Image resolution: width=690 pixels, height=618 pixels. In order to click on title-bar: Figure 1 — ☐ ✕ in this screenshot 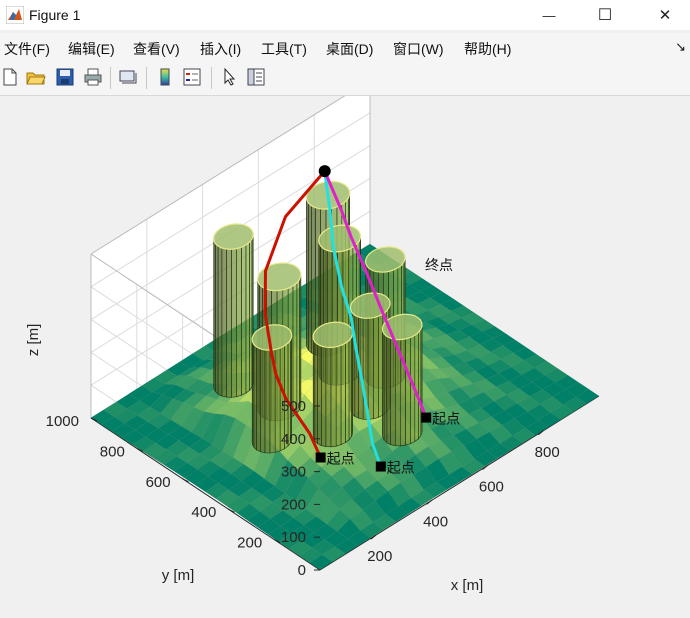, I will do `click(345, 15)`.